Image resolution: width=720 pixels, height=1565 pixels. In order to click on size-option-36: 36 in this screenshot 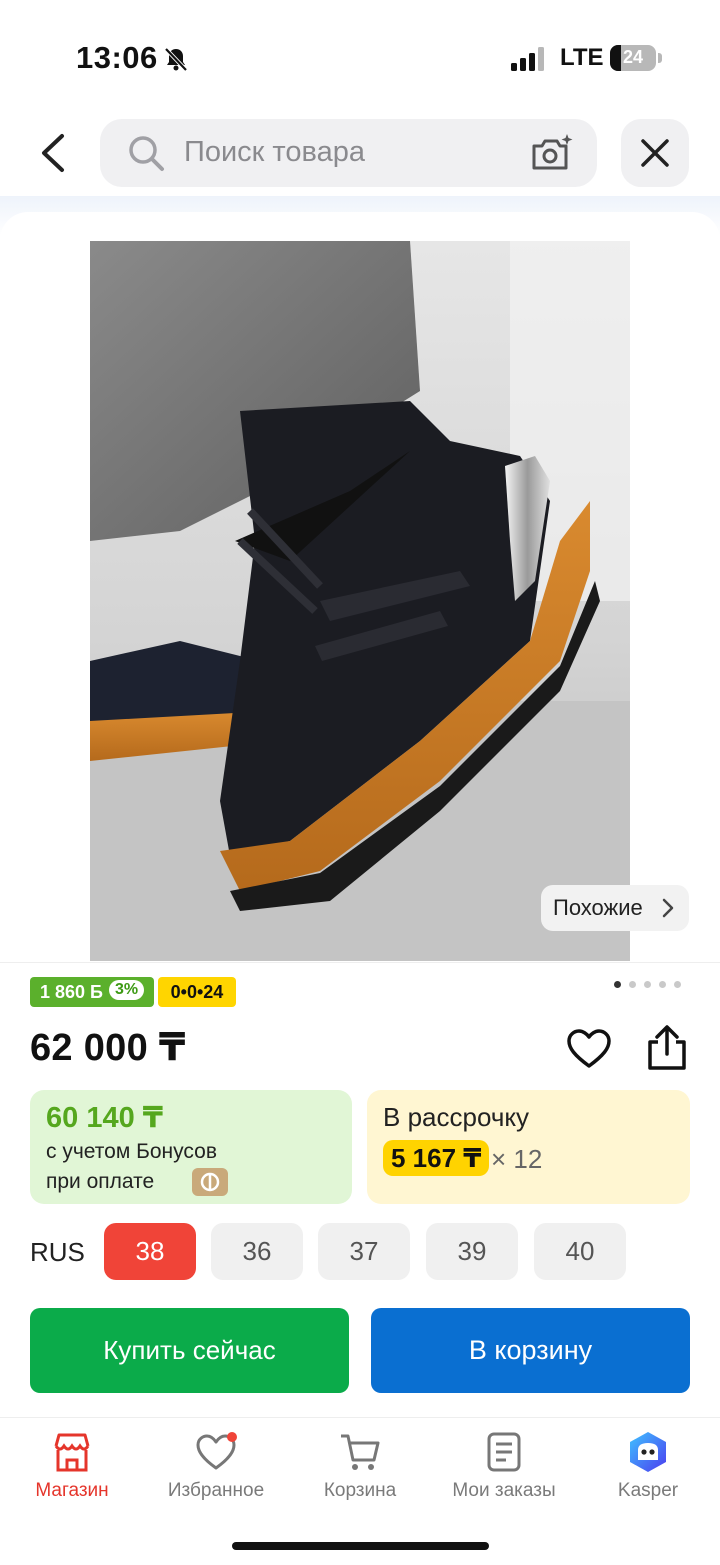, I will do `click(257, 1251)`.